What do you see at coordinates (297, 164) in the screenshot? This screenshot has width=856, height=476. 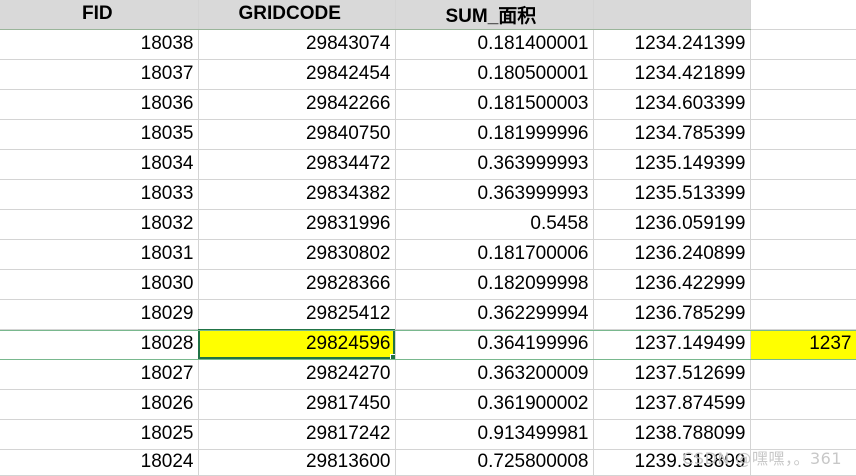 I see `cell: 29834472` at bounding box center [297, 164].